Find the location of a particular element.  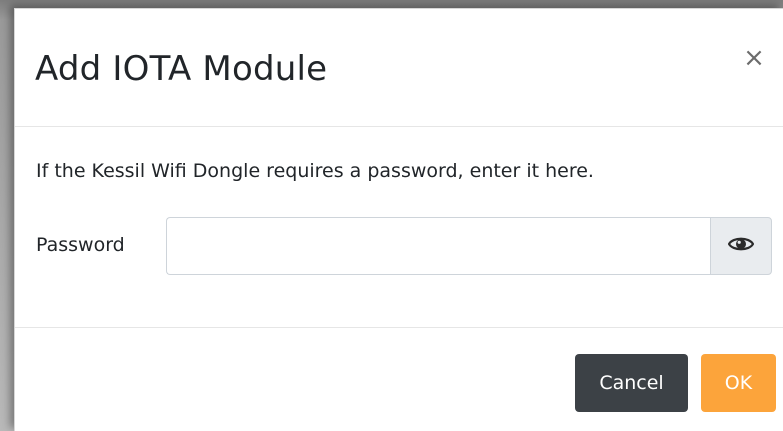

eye-icon is located at coordinates (741, 246).